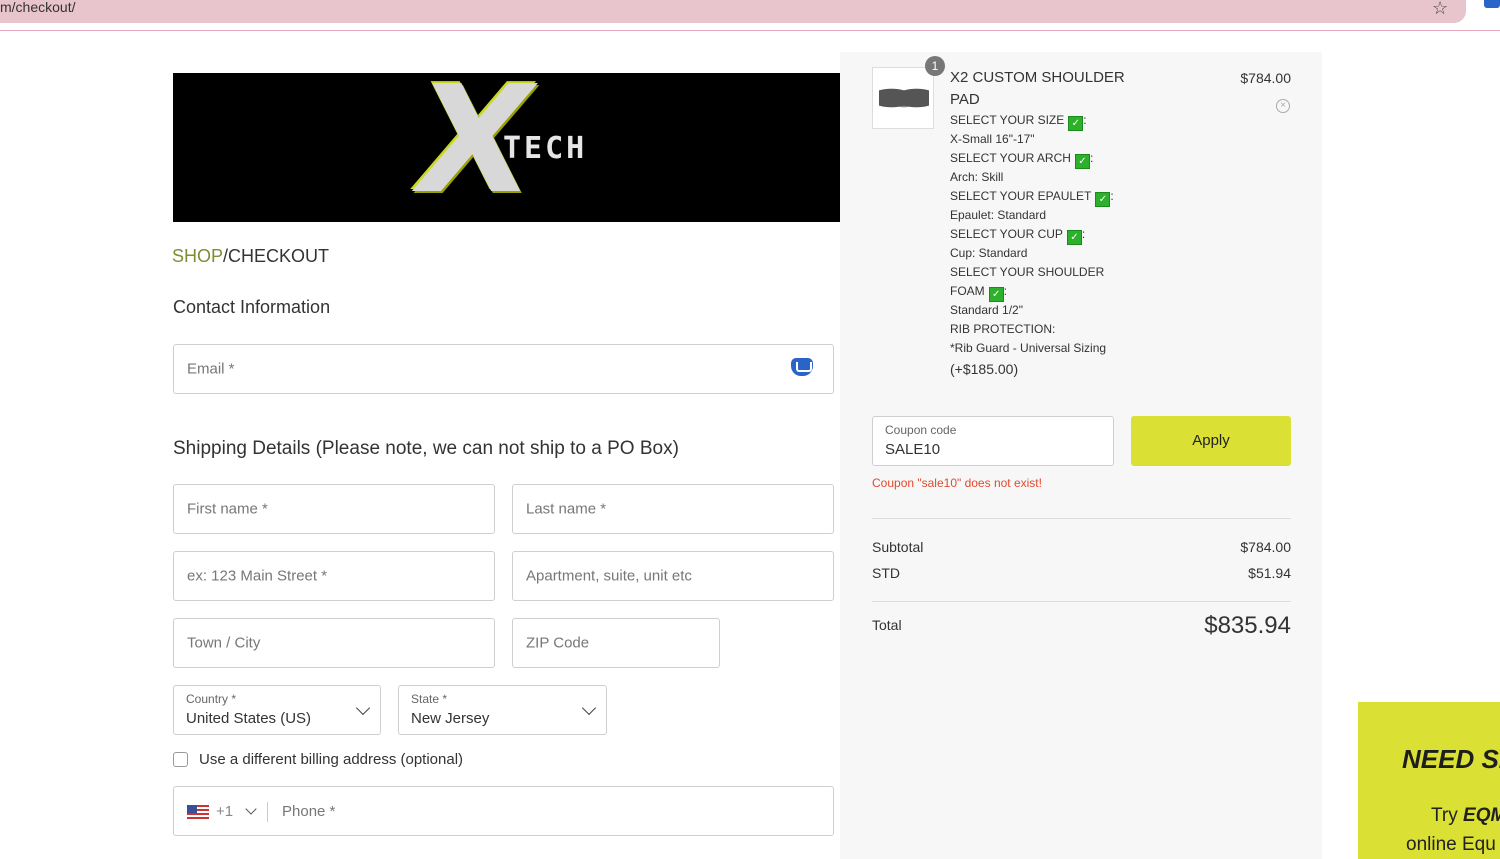  Describe the element at coordinates (898, 547) in the screenshot. I see `subtotal-label: Subtotal` at that location.